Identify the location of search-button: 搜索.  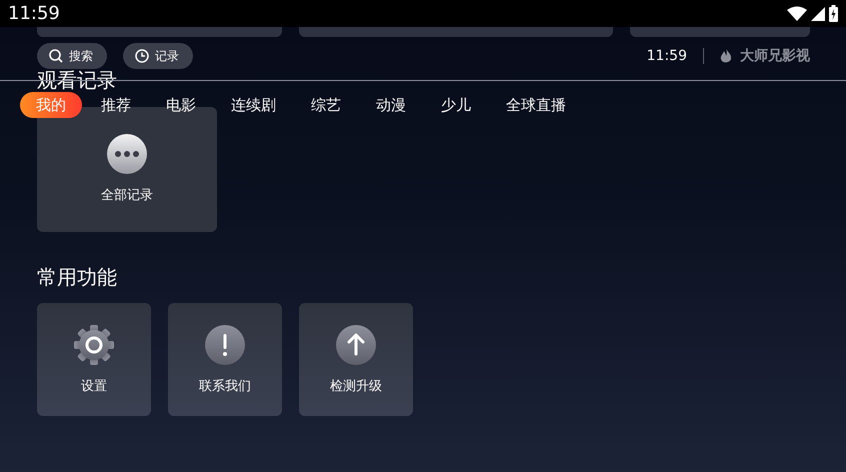
(72, 56).